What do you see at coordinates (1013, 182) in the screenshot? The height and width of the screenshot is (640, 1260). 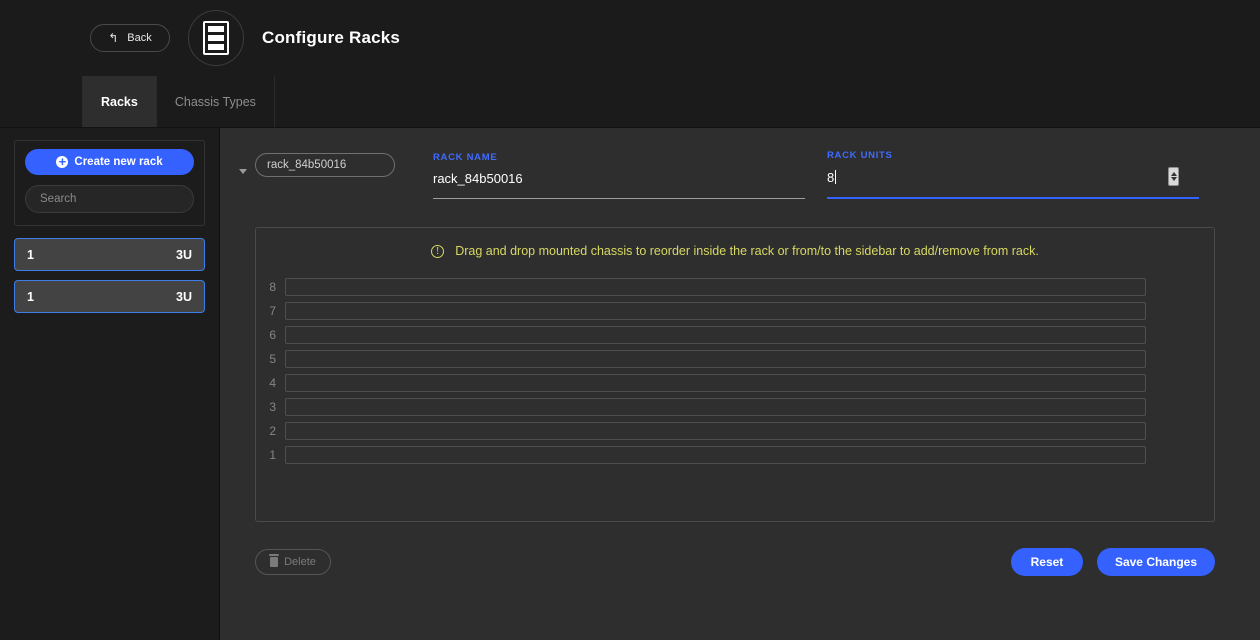 I see `rack-units-input: 8` at bounding box center [1013, 182].